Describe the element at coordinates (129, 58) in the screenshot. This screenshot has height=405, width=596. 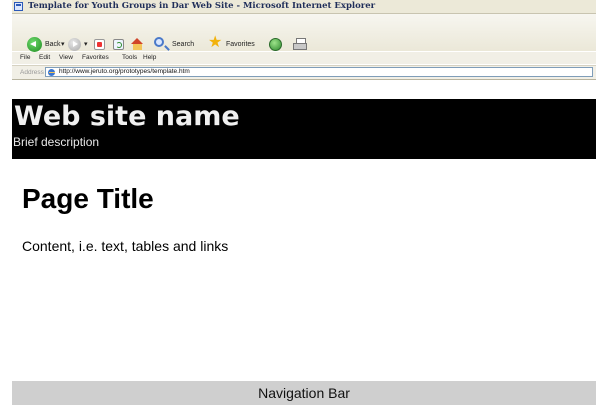
I see `menu-tools: Tools` at that location.